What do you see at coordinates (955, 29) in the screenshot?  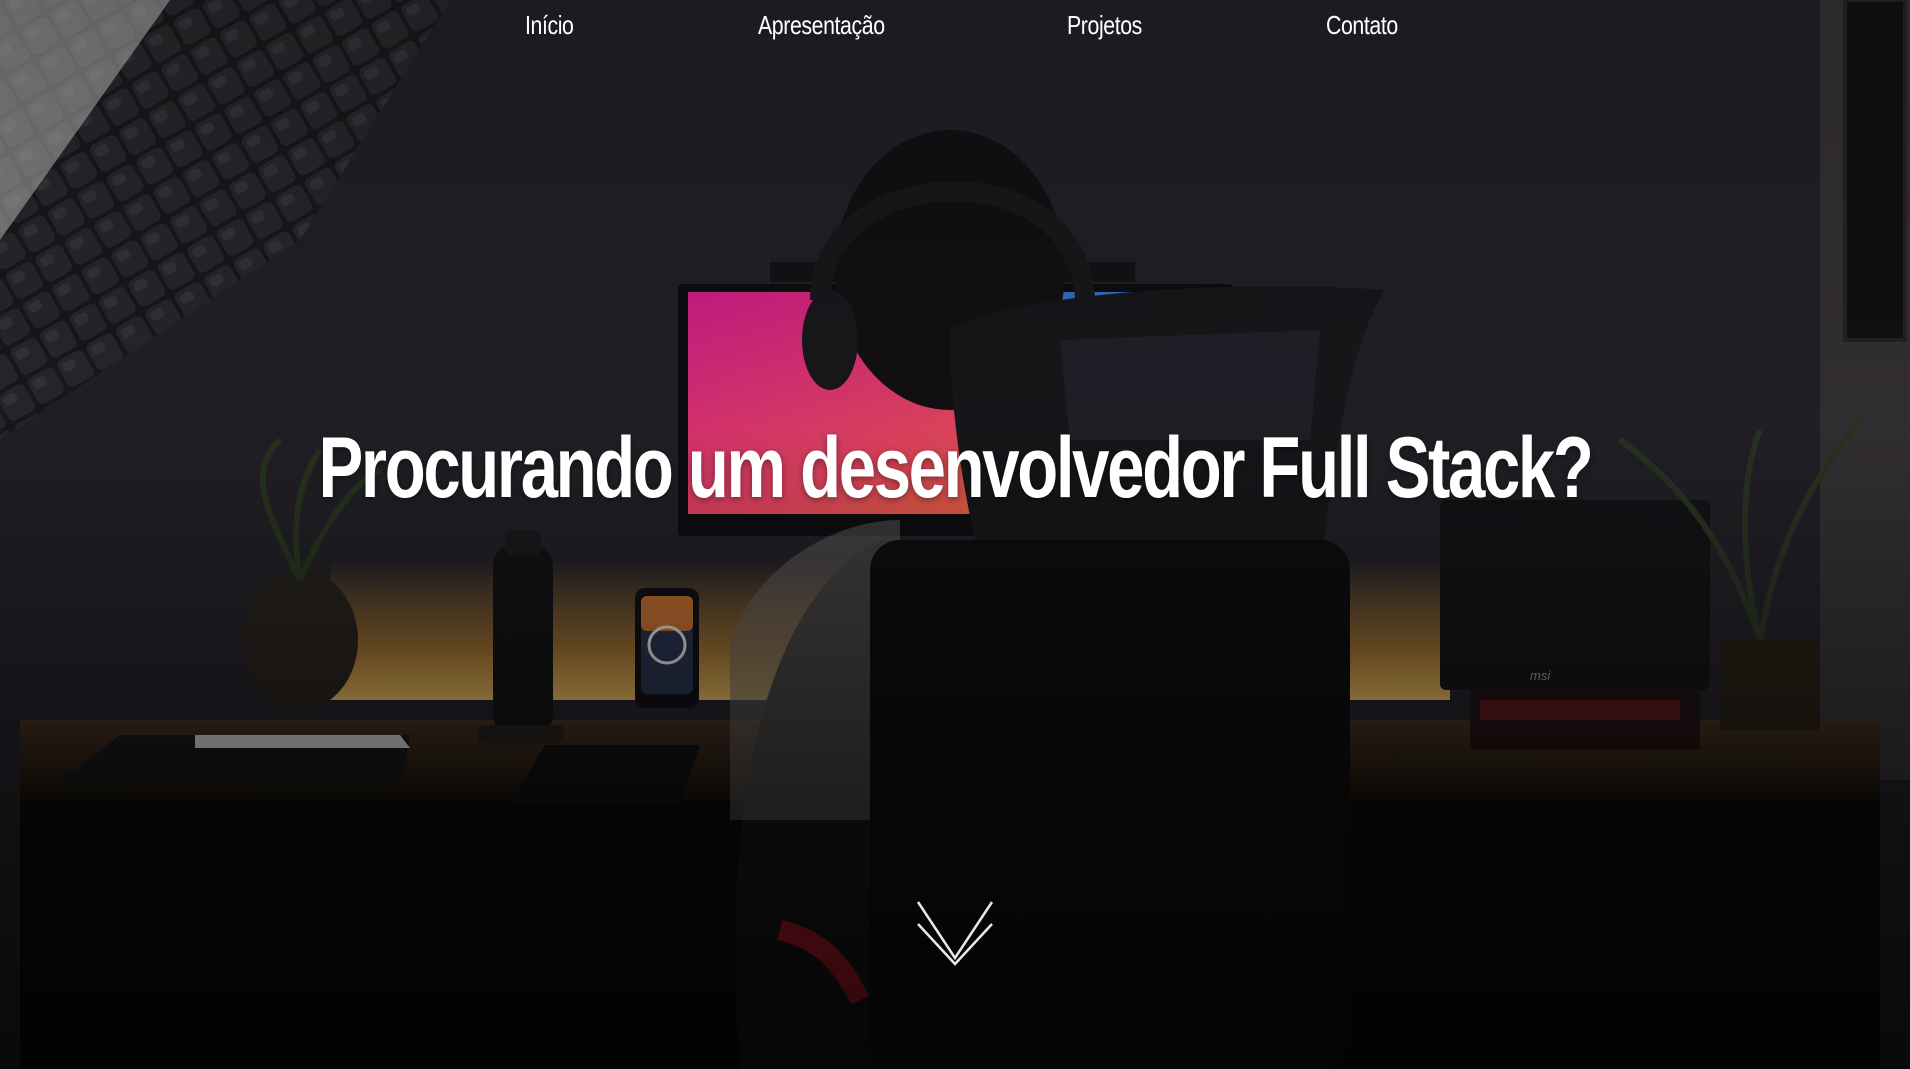 I see `main-navigation: Início Apresentação Projetos Contato` at bounding box center [955, 29].